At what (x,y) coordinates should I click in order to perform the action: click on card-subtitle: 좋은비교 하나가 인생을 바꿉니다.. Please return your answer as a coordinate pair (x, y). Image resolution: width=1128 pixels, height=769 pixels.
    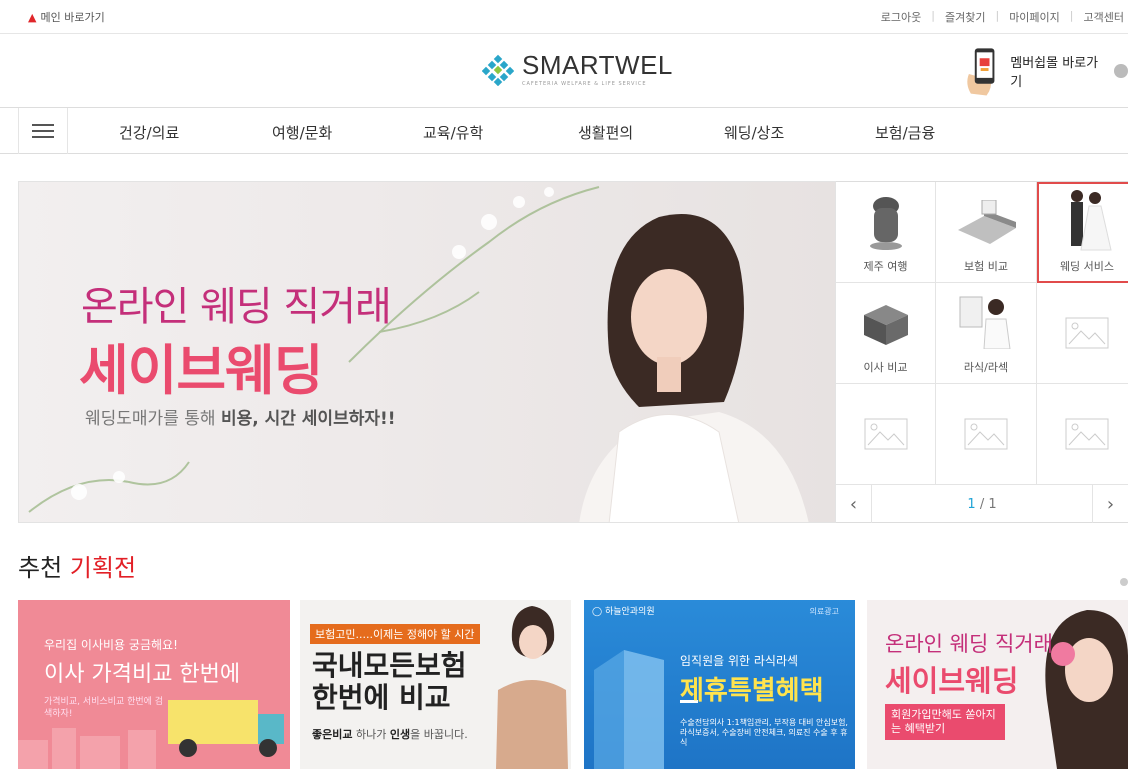
    Looking at the image, I should click on (390, 734).